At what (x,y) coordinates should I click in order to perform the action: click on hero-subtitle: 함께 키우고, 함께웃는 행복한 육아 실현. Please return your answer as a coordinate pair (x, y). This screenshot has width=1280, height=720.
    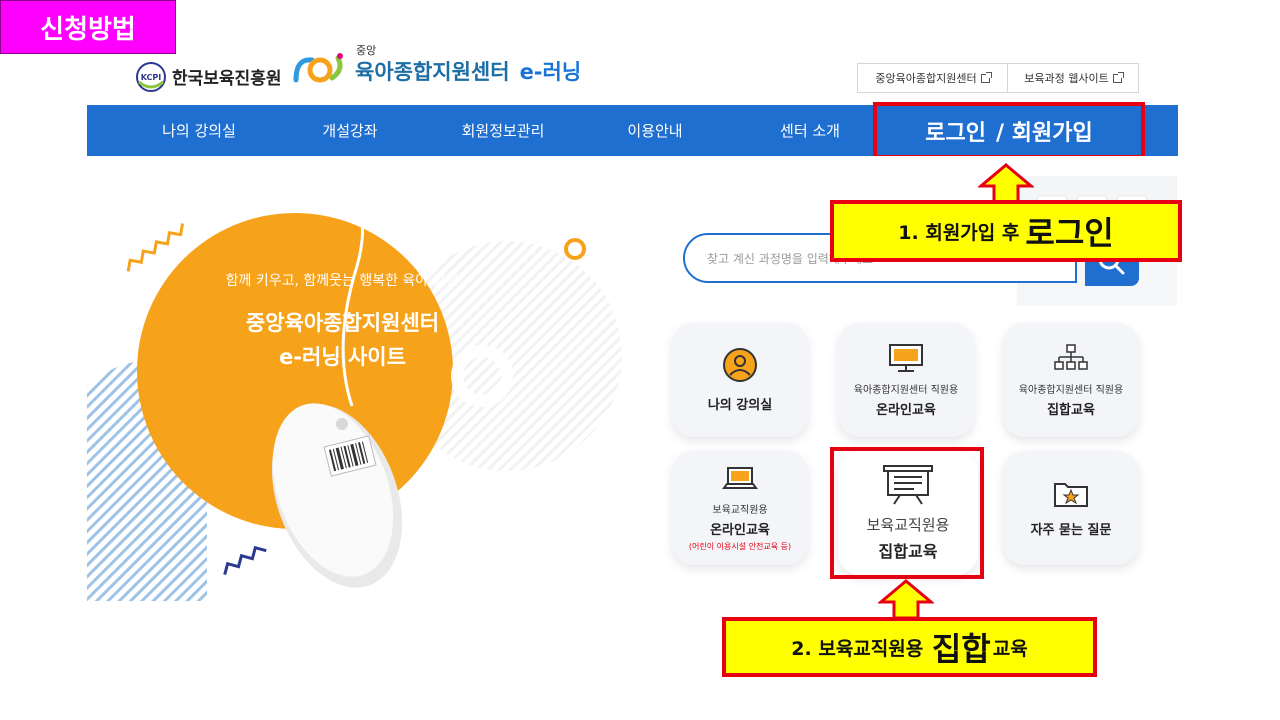
    Looking at the image, I should click on (342, 281).